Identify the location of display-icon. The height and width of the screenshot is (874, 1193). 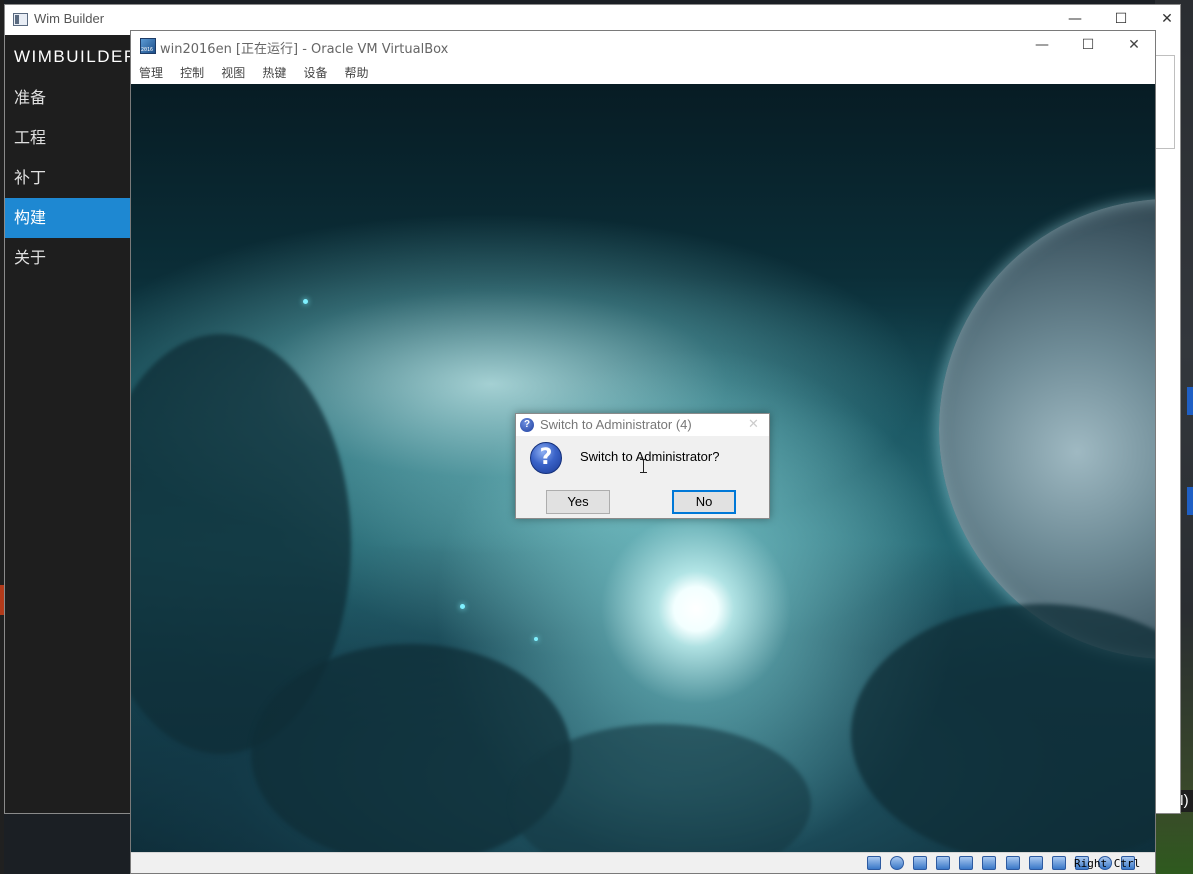
(1012, 863).